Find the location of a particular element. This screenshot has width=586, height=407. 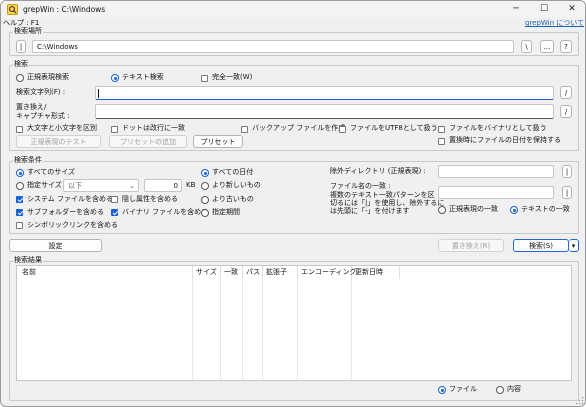

path-backslash-button: \ is located at coordinates (526, 46).